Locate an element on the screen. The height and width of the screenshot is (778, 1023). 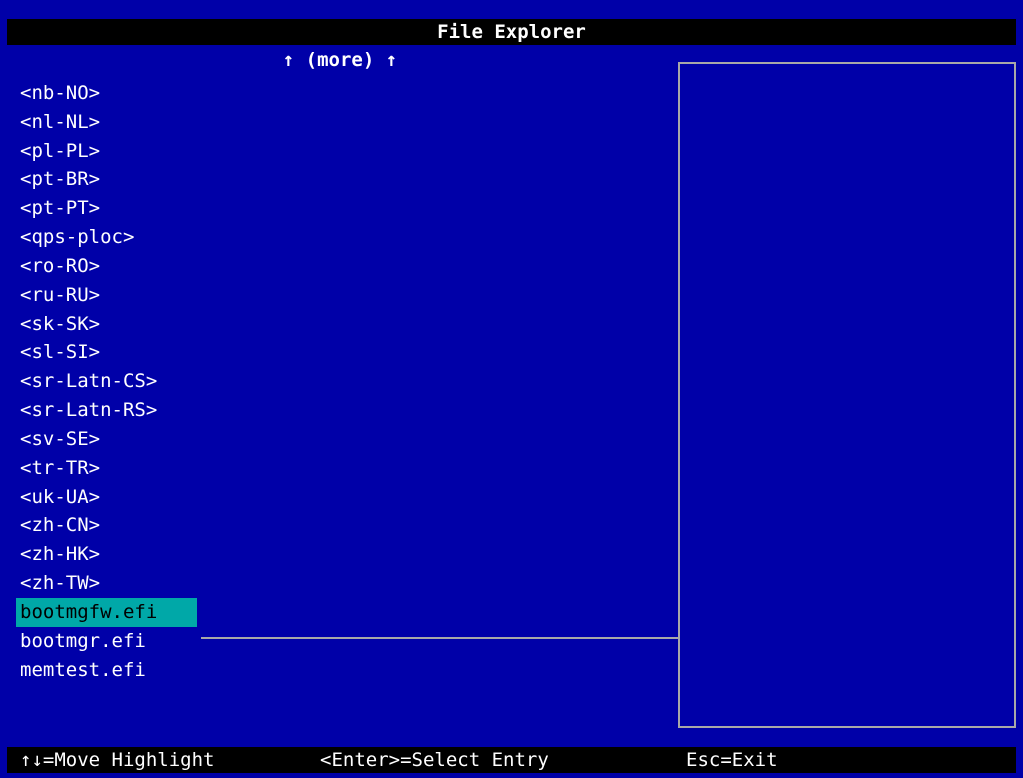
list-item-selected: bootmgfw.efi is located at coordinates (106, 612).